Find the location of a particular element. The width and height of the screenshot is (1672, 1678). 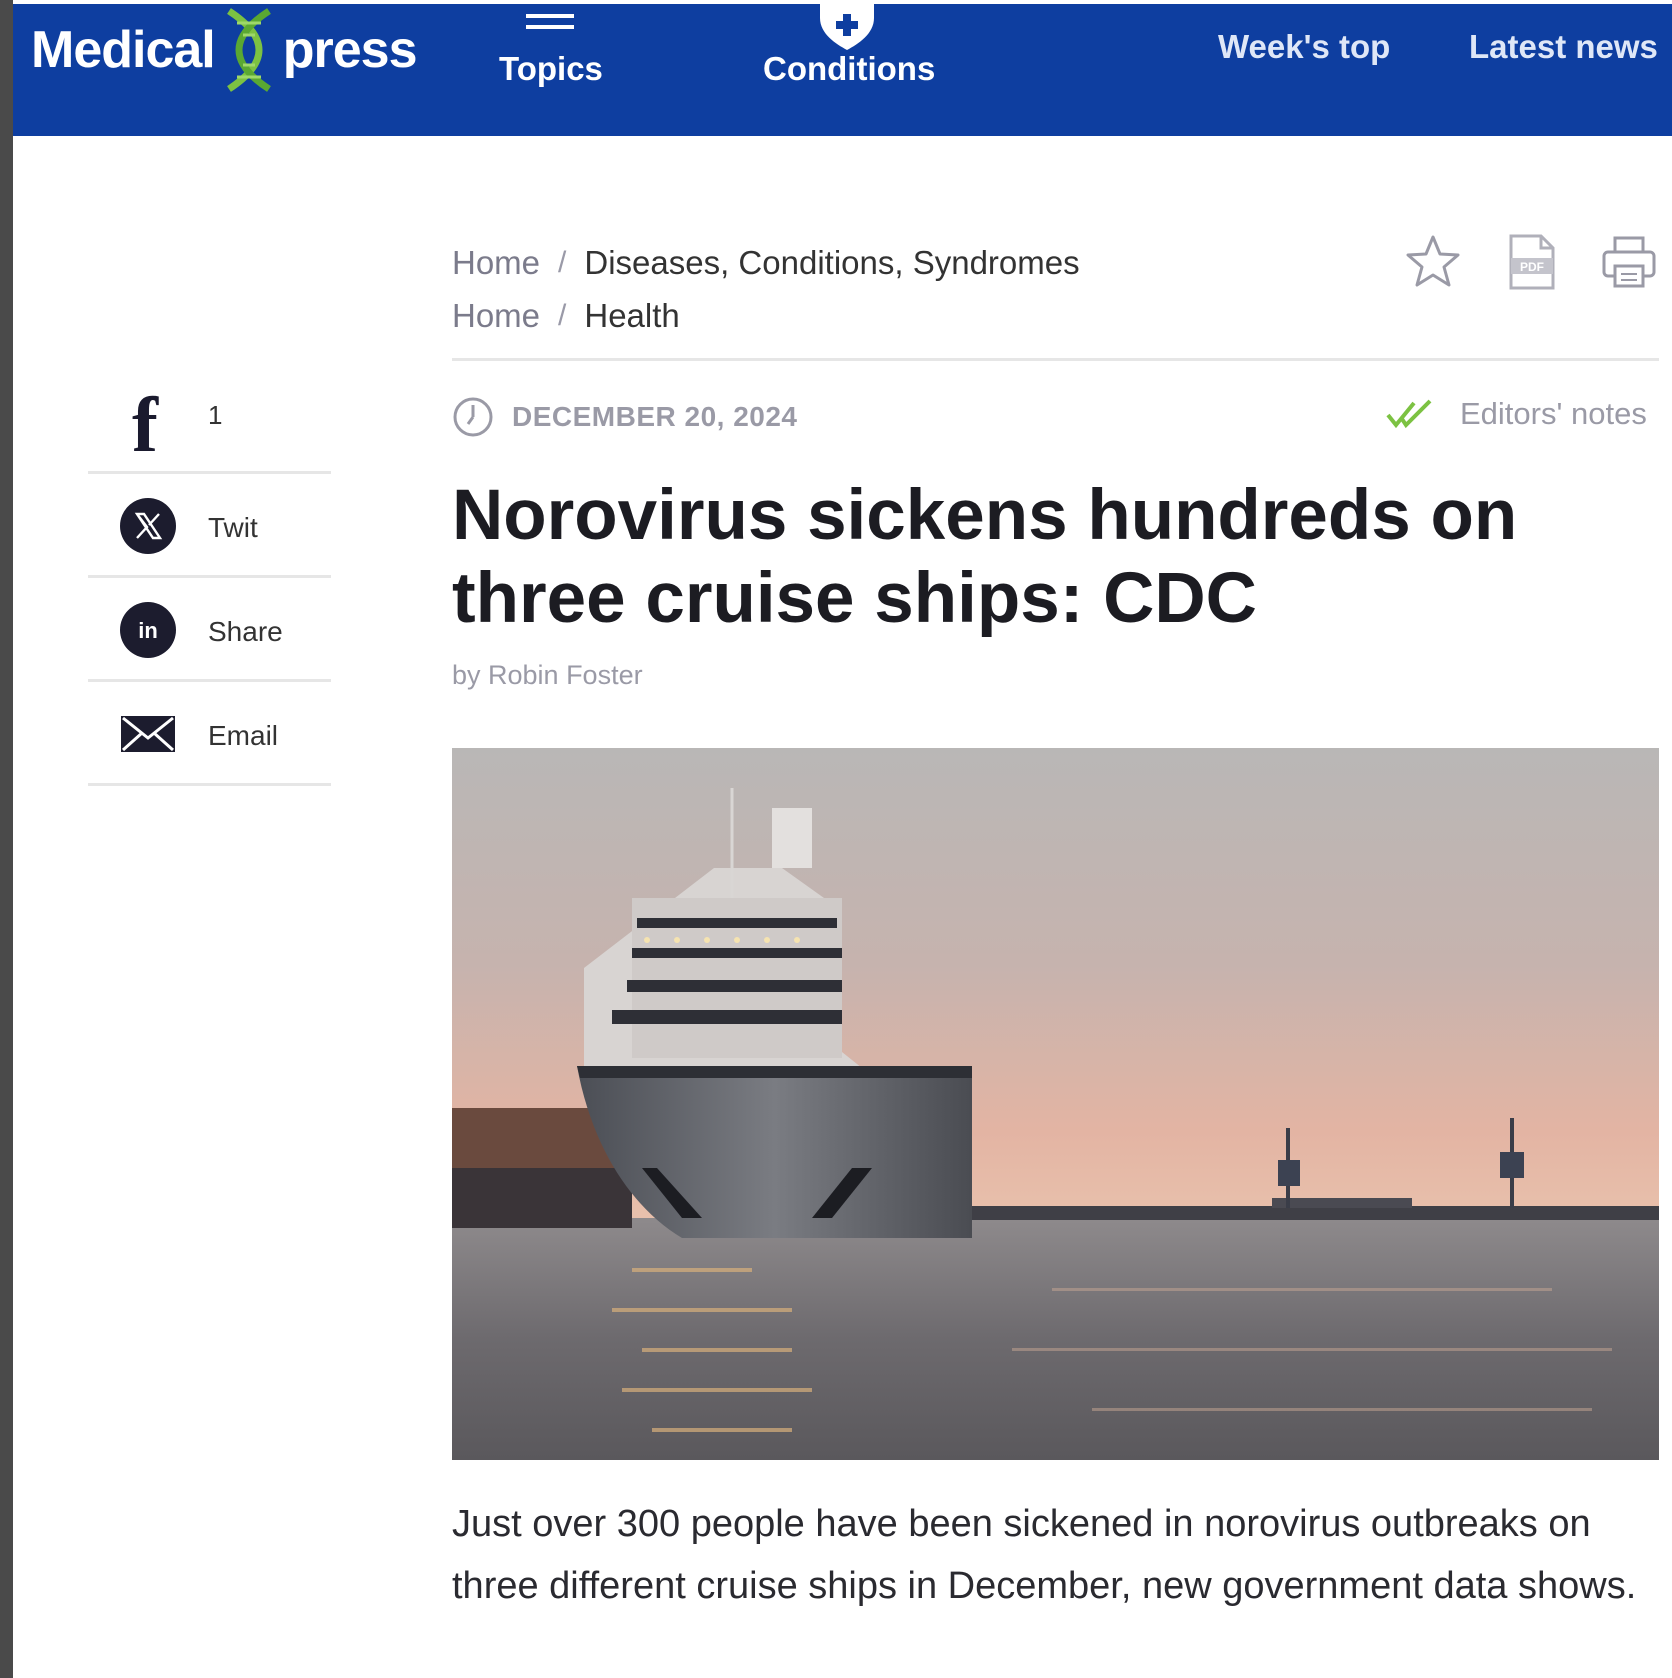

linkedin-label: Share is located at coordinates (245, 631).